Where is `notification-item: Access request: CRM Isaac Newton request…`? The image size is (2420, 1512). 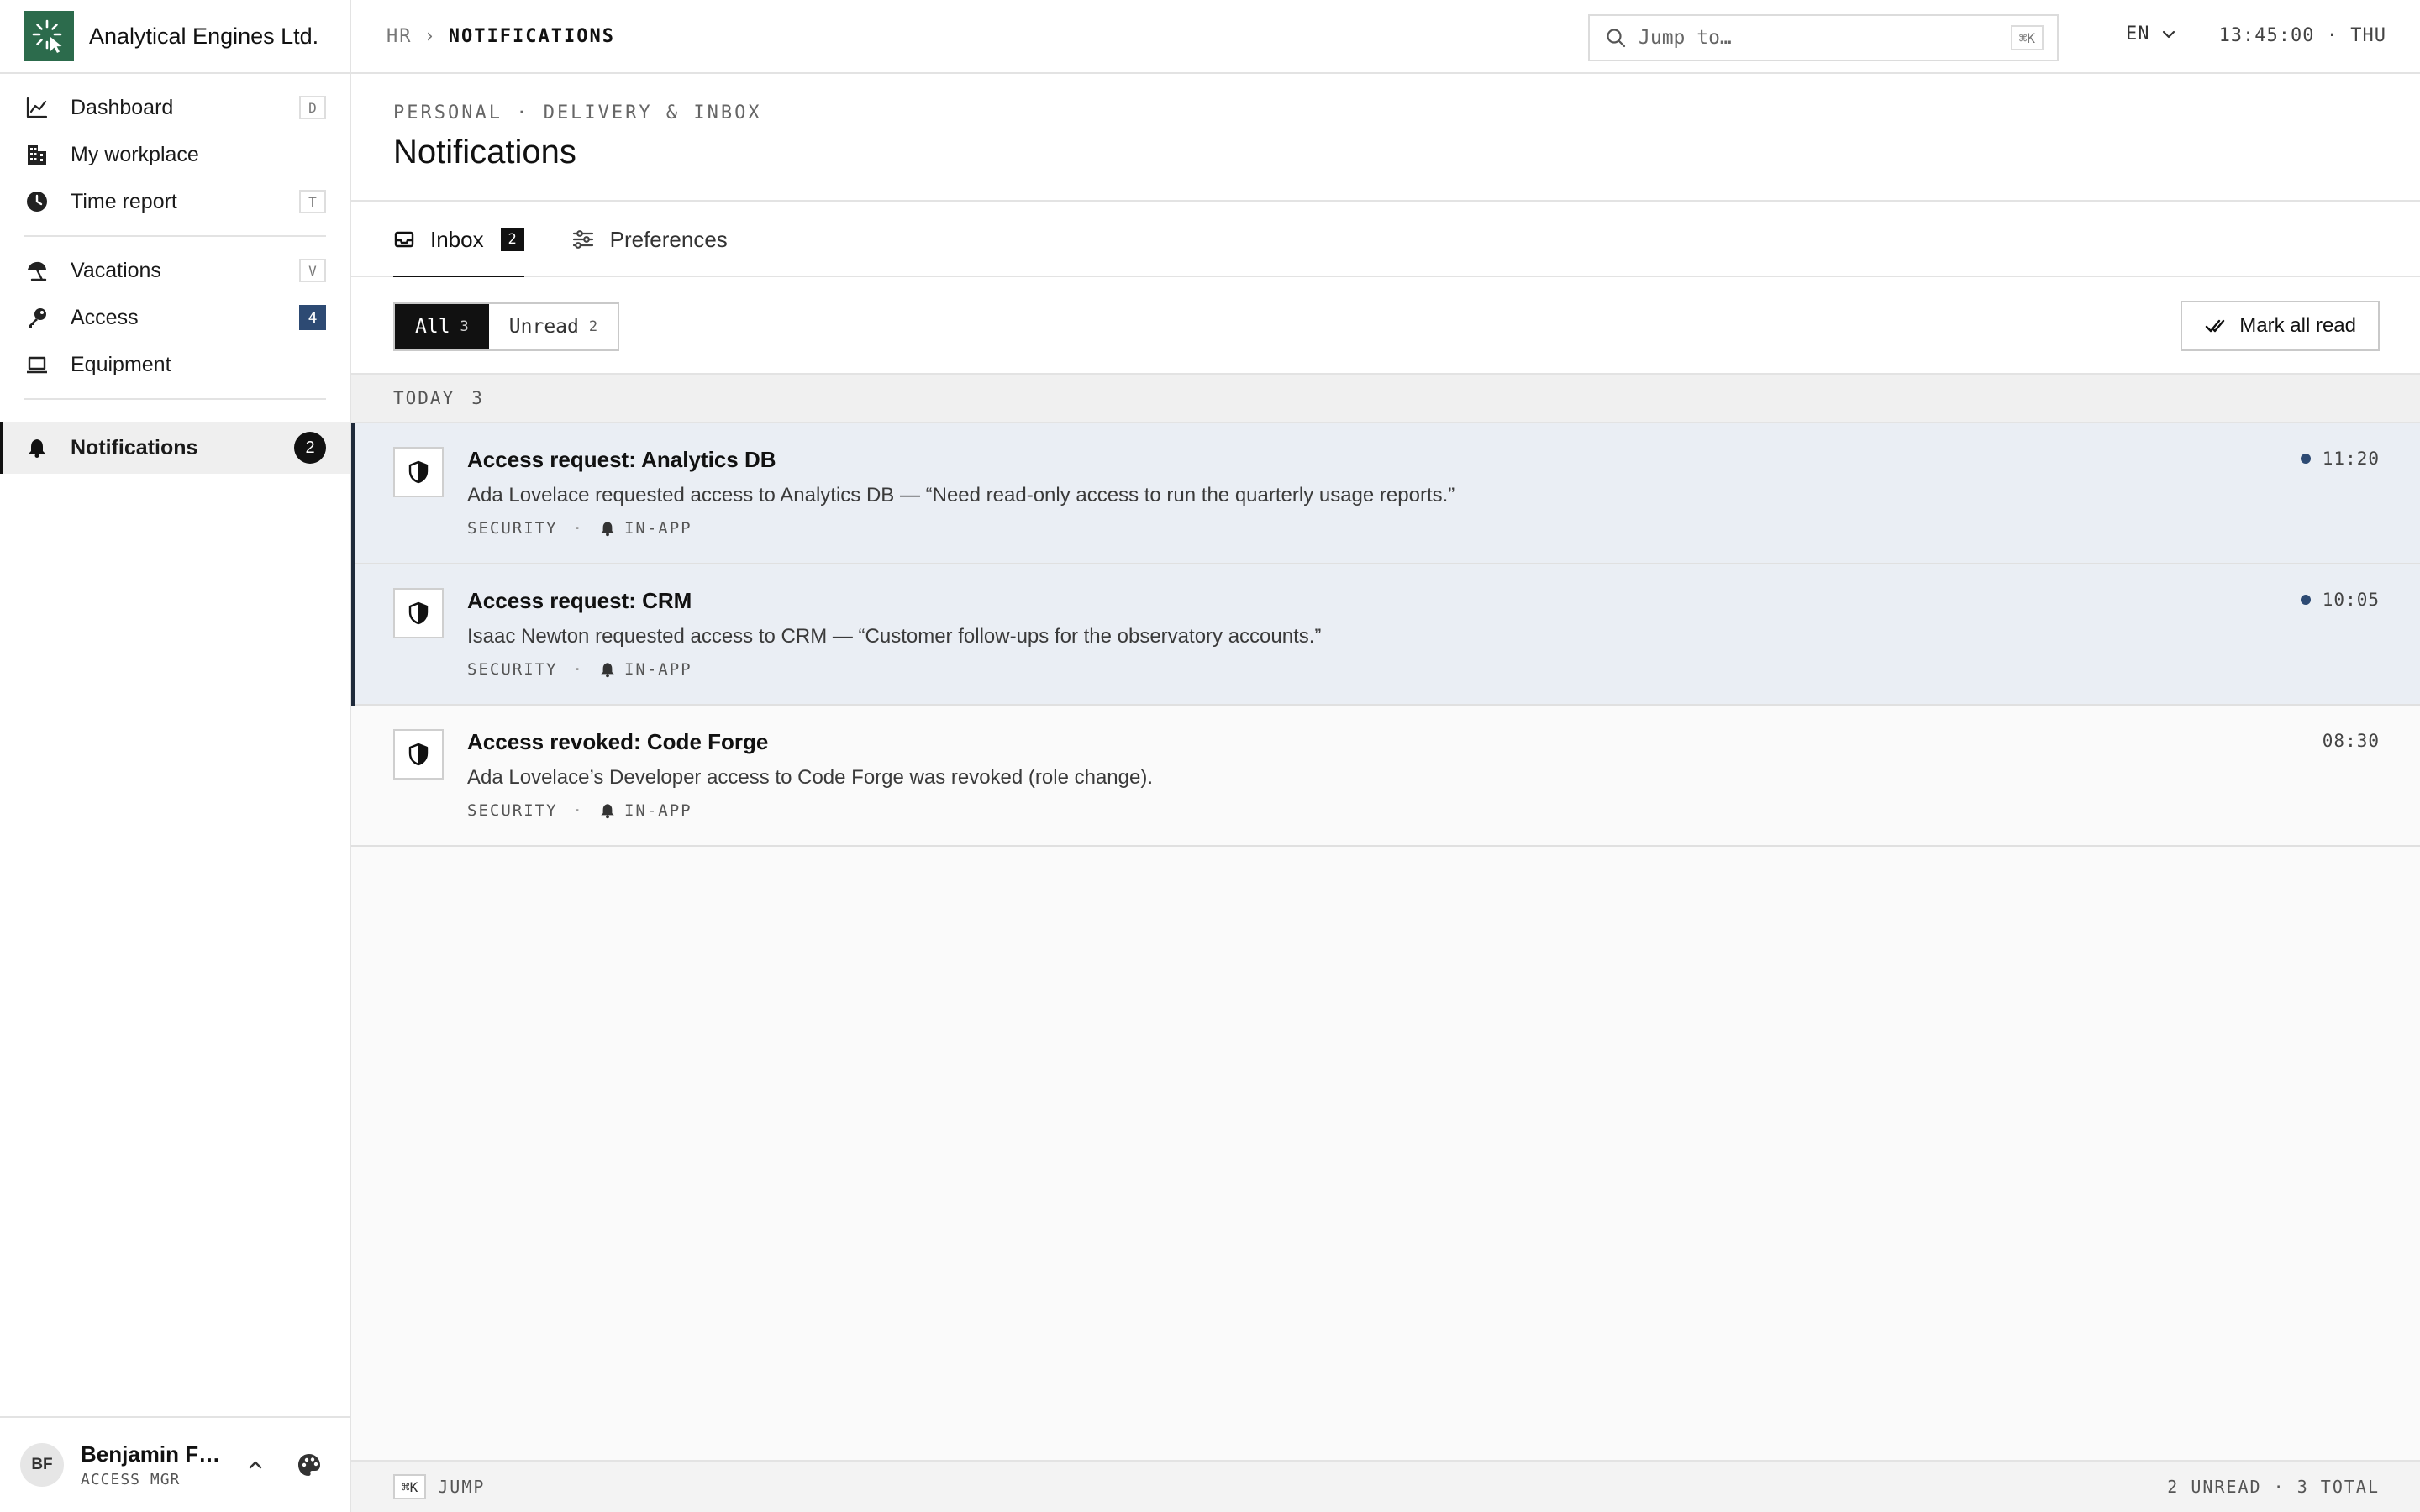 notification-item: Access request: CRM Isaac Newton request… is located at coordinates (1385, 635).